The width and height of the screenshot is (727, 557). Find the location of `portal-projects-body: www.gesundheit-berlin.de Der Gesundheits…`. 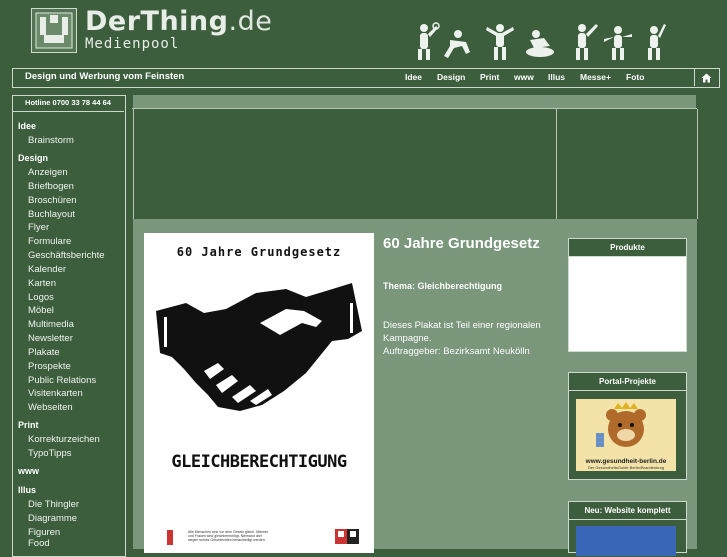

portal-projects-body: www.gesundheit-berlin.de Der Gesundheits… is located at coordinates (627, 435).